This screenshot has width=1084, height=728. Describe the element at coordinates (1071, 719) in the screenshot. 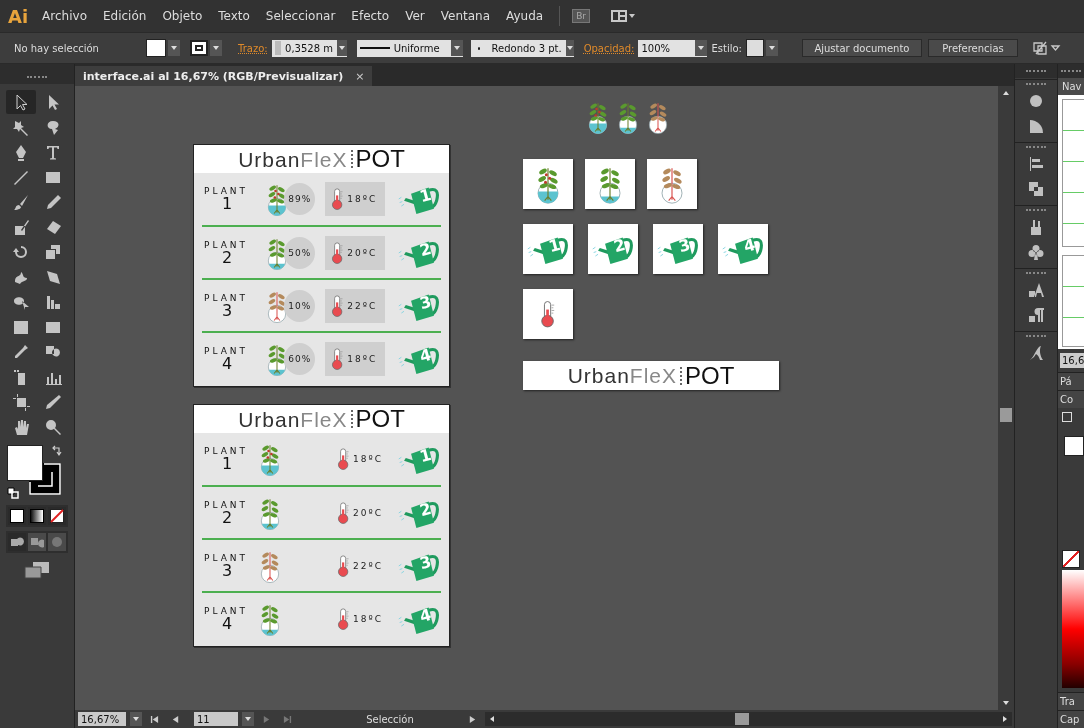

I see `layers-panel-header: Cap` at that location.